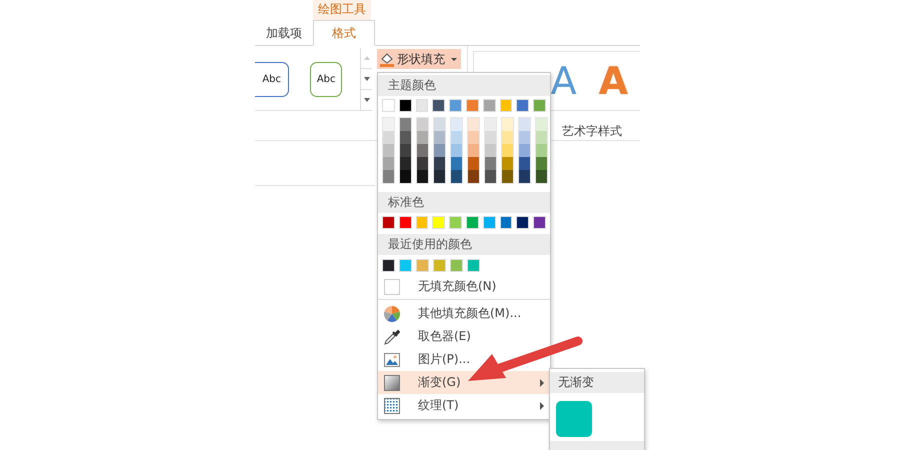 The width and height of the screenshot is (900, 450). What do you see at coordinates (387, 59) in the screenshot?
I see `paint-bucket-icon` at bounding box center [387, 59].